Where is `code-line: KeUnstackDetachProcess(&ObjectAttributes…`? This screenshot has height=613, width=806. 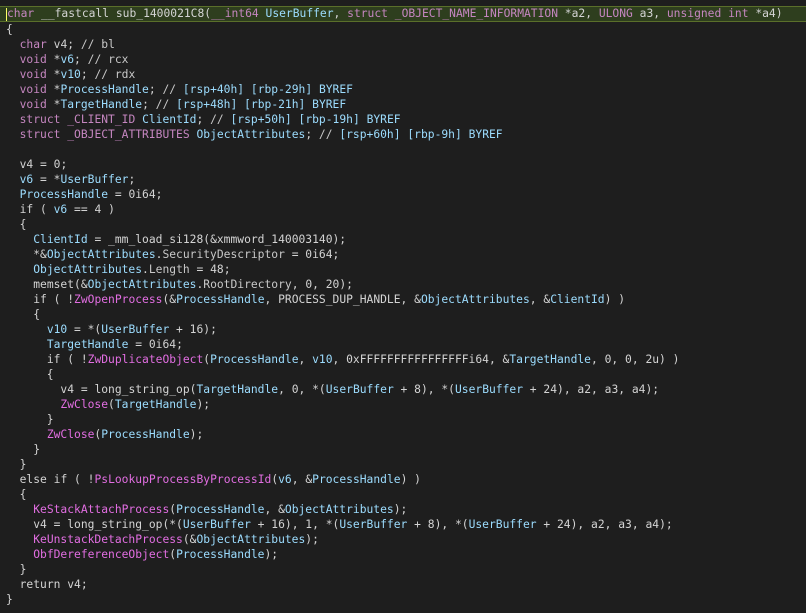
code-line: KeUnstackDetachProcess(&ObjectAttributes… is located at coordinates (403, 539).